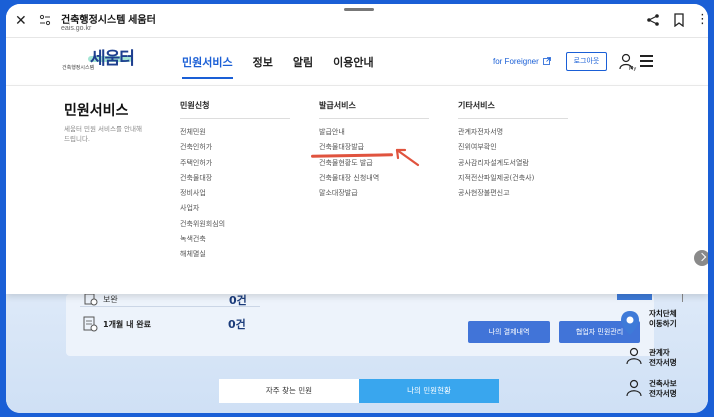 The image size is (714, 417). What do you see at coordinates (429, 391) in the screenshot?
I see `tab-my-civil-status: 나의 민원현황` at bounding box center [429, 391].